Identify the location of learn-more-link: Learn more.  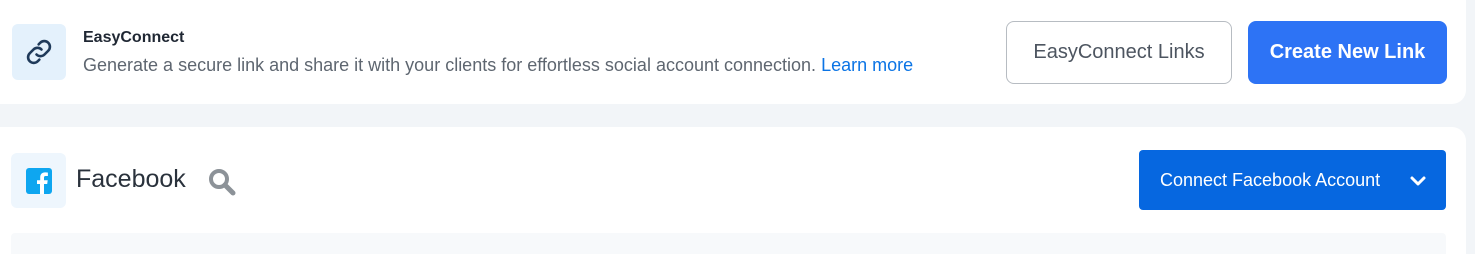
(867, 65).